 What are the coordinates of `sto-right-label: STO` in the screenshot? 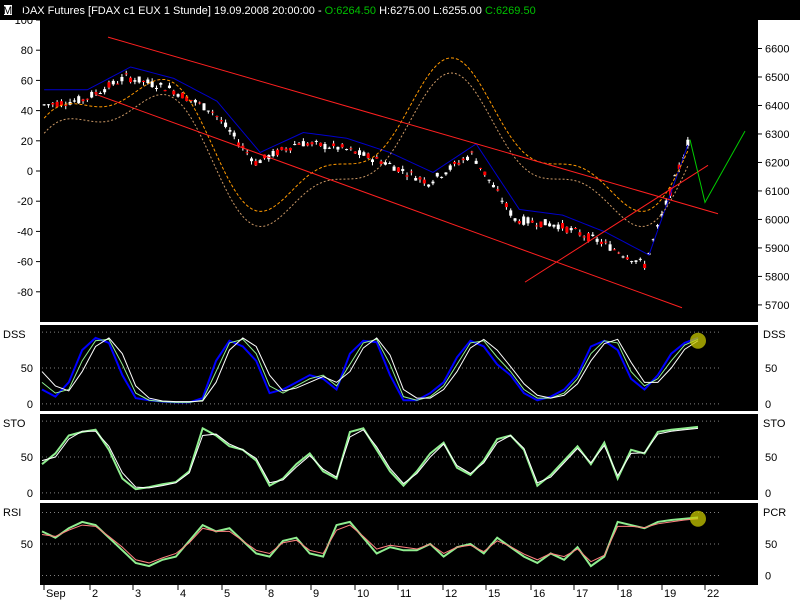 It's located at (774, 424).